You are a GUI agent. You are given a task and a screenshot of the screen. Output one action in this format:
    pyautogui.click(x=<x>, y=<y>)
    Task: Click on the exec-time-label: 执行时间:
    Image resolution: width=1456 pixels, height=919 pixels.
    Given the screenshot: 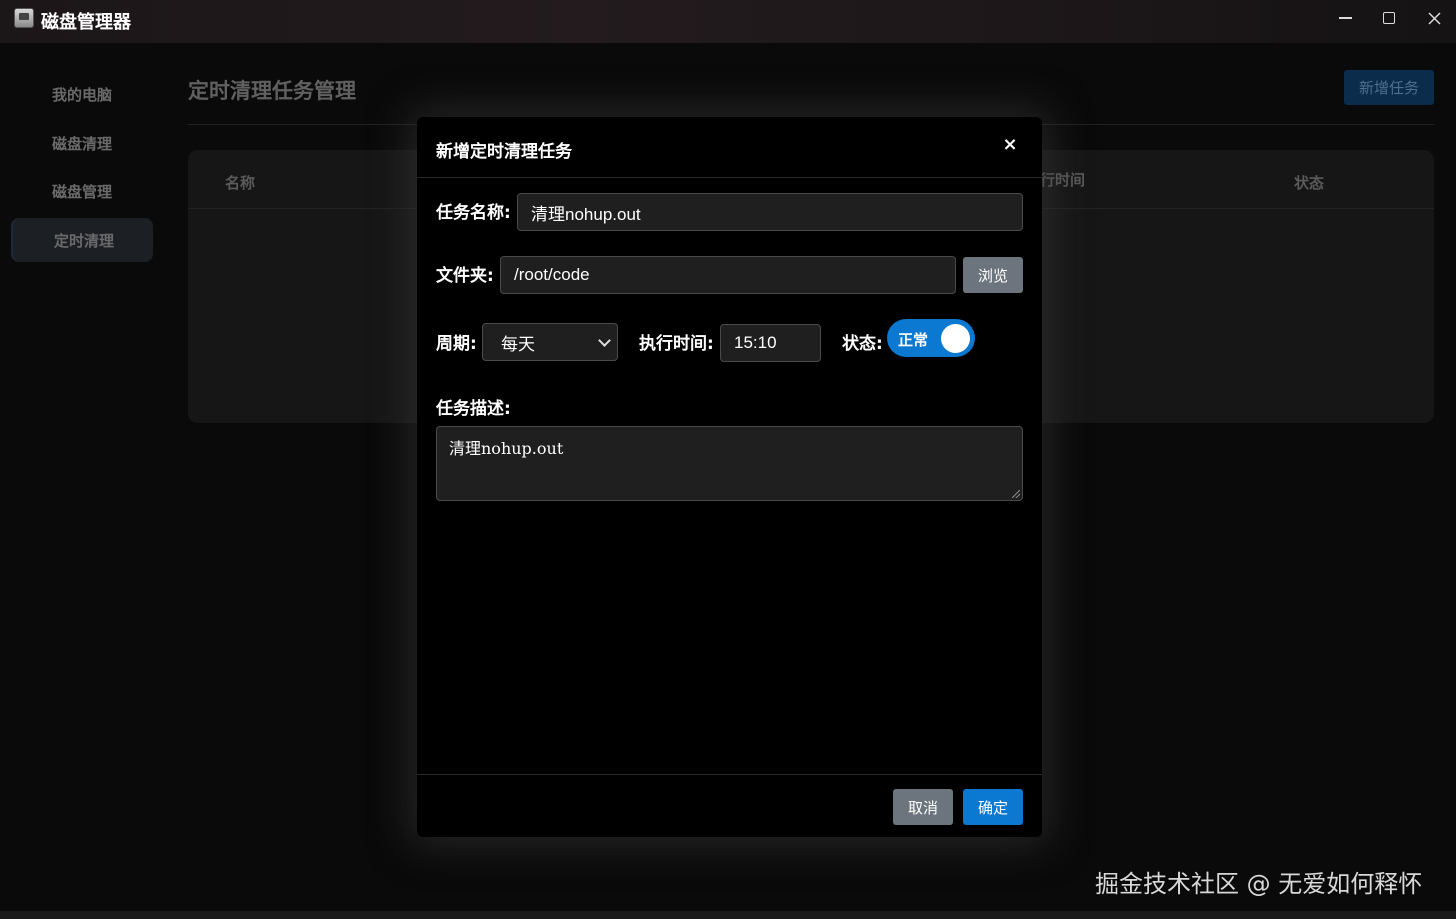 What is the action you would take?
    pyautogui.click(x=676, y=344)
    